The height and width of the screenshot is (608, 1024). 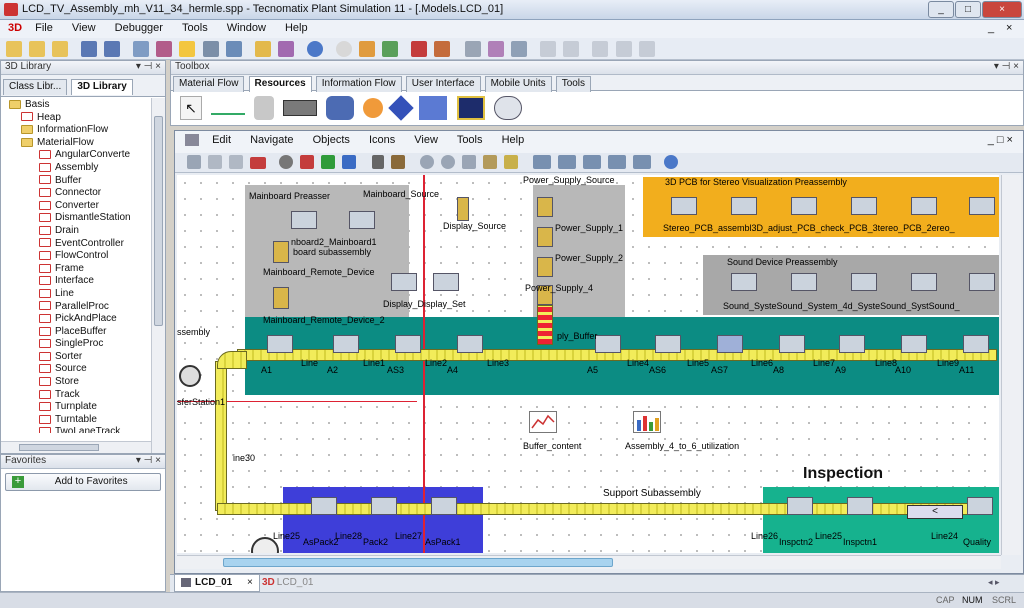 What do you see at coordinates (87, 420) in the screenshot?
I see `library-tree-item: Turntable` at bounding box center [87, 420].